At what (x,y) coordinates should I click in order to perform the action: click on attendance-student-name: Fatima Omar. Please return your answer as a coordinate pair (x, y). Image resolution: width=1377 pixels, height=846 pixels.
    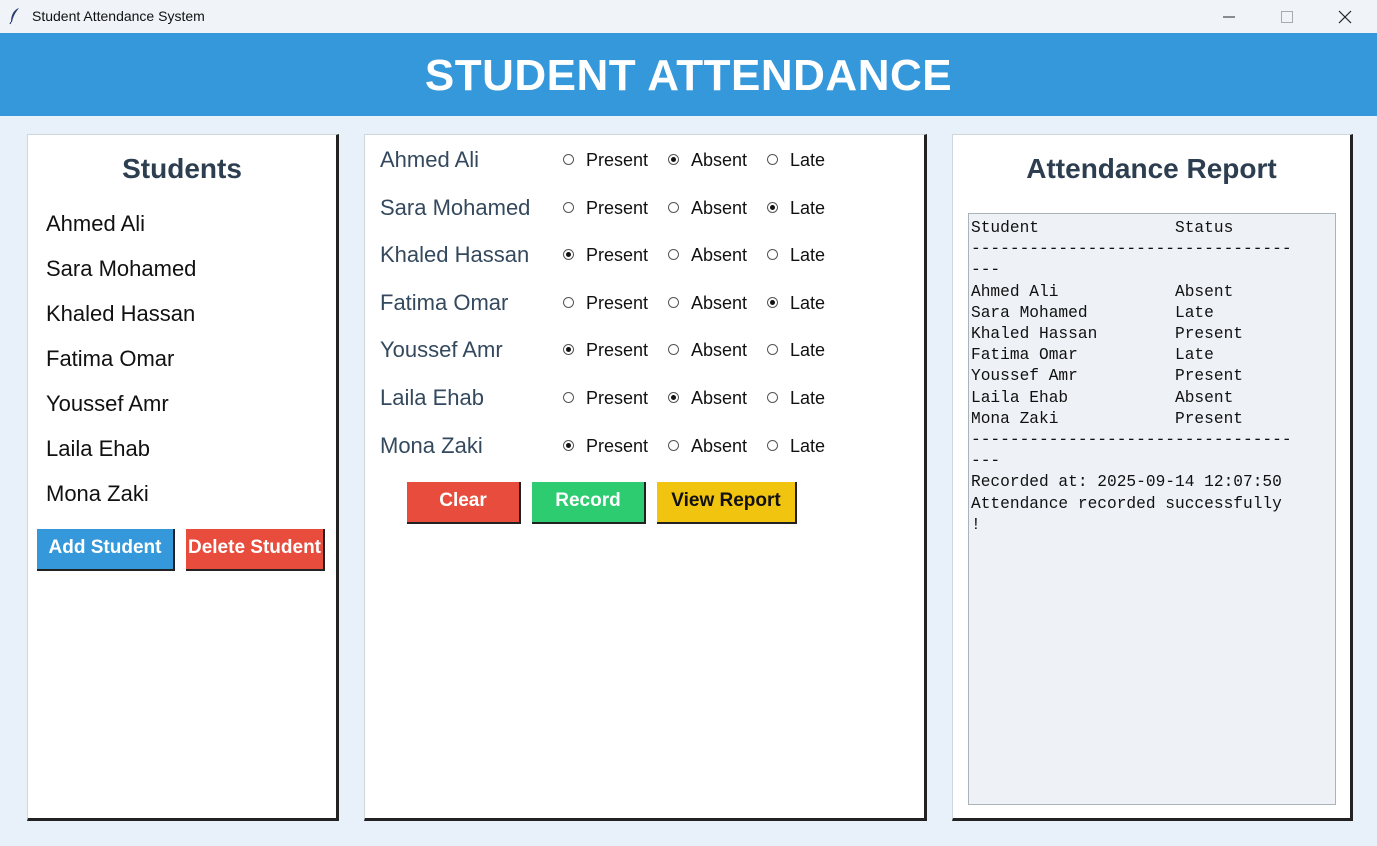
    Looking at the image, I should click on (444, 302).